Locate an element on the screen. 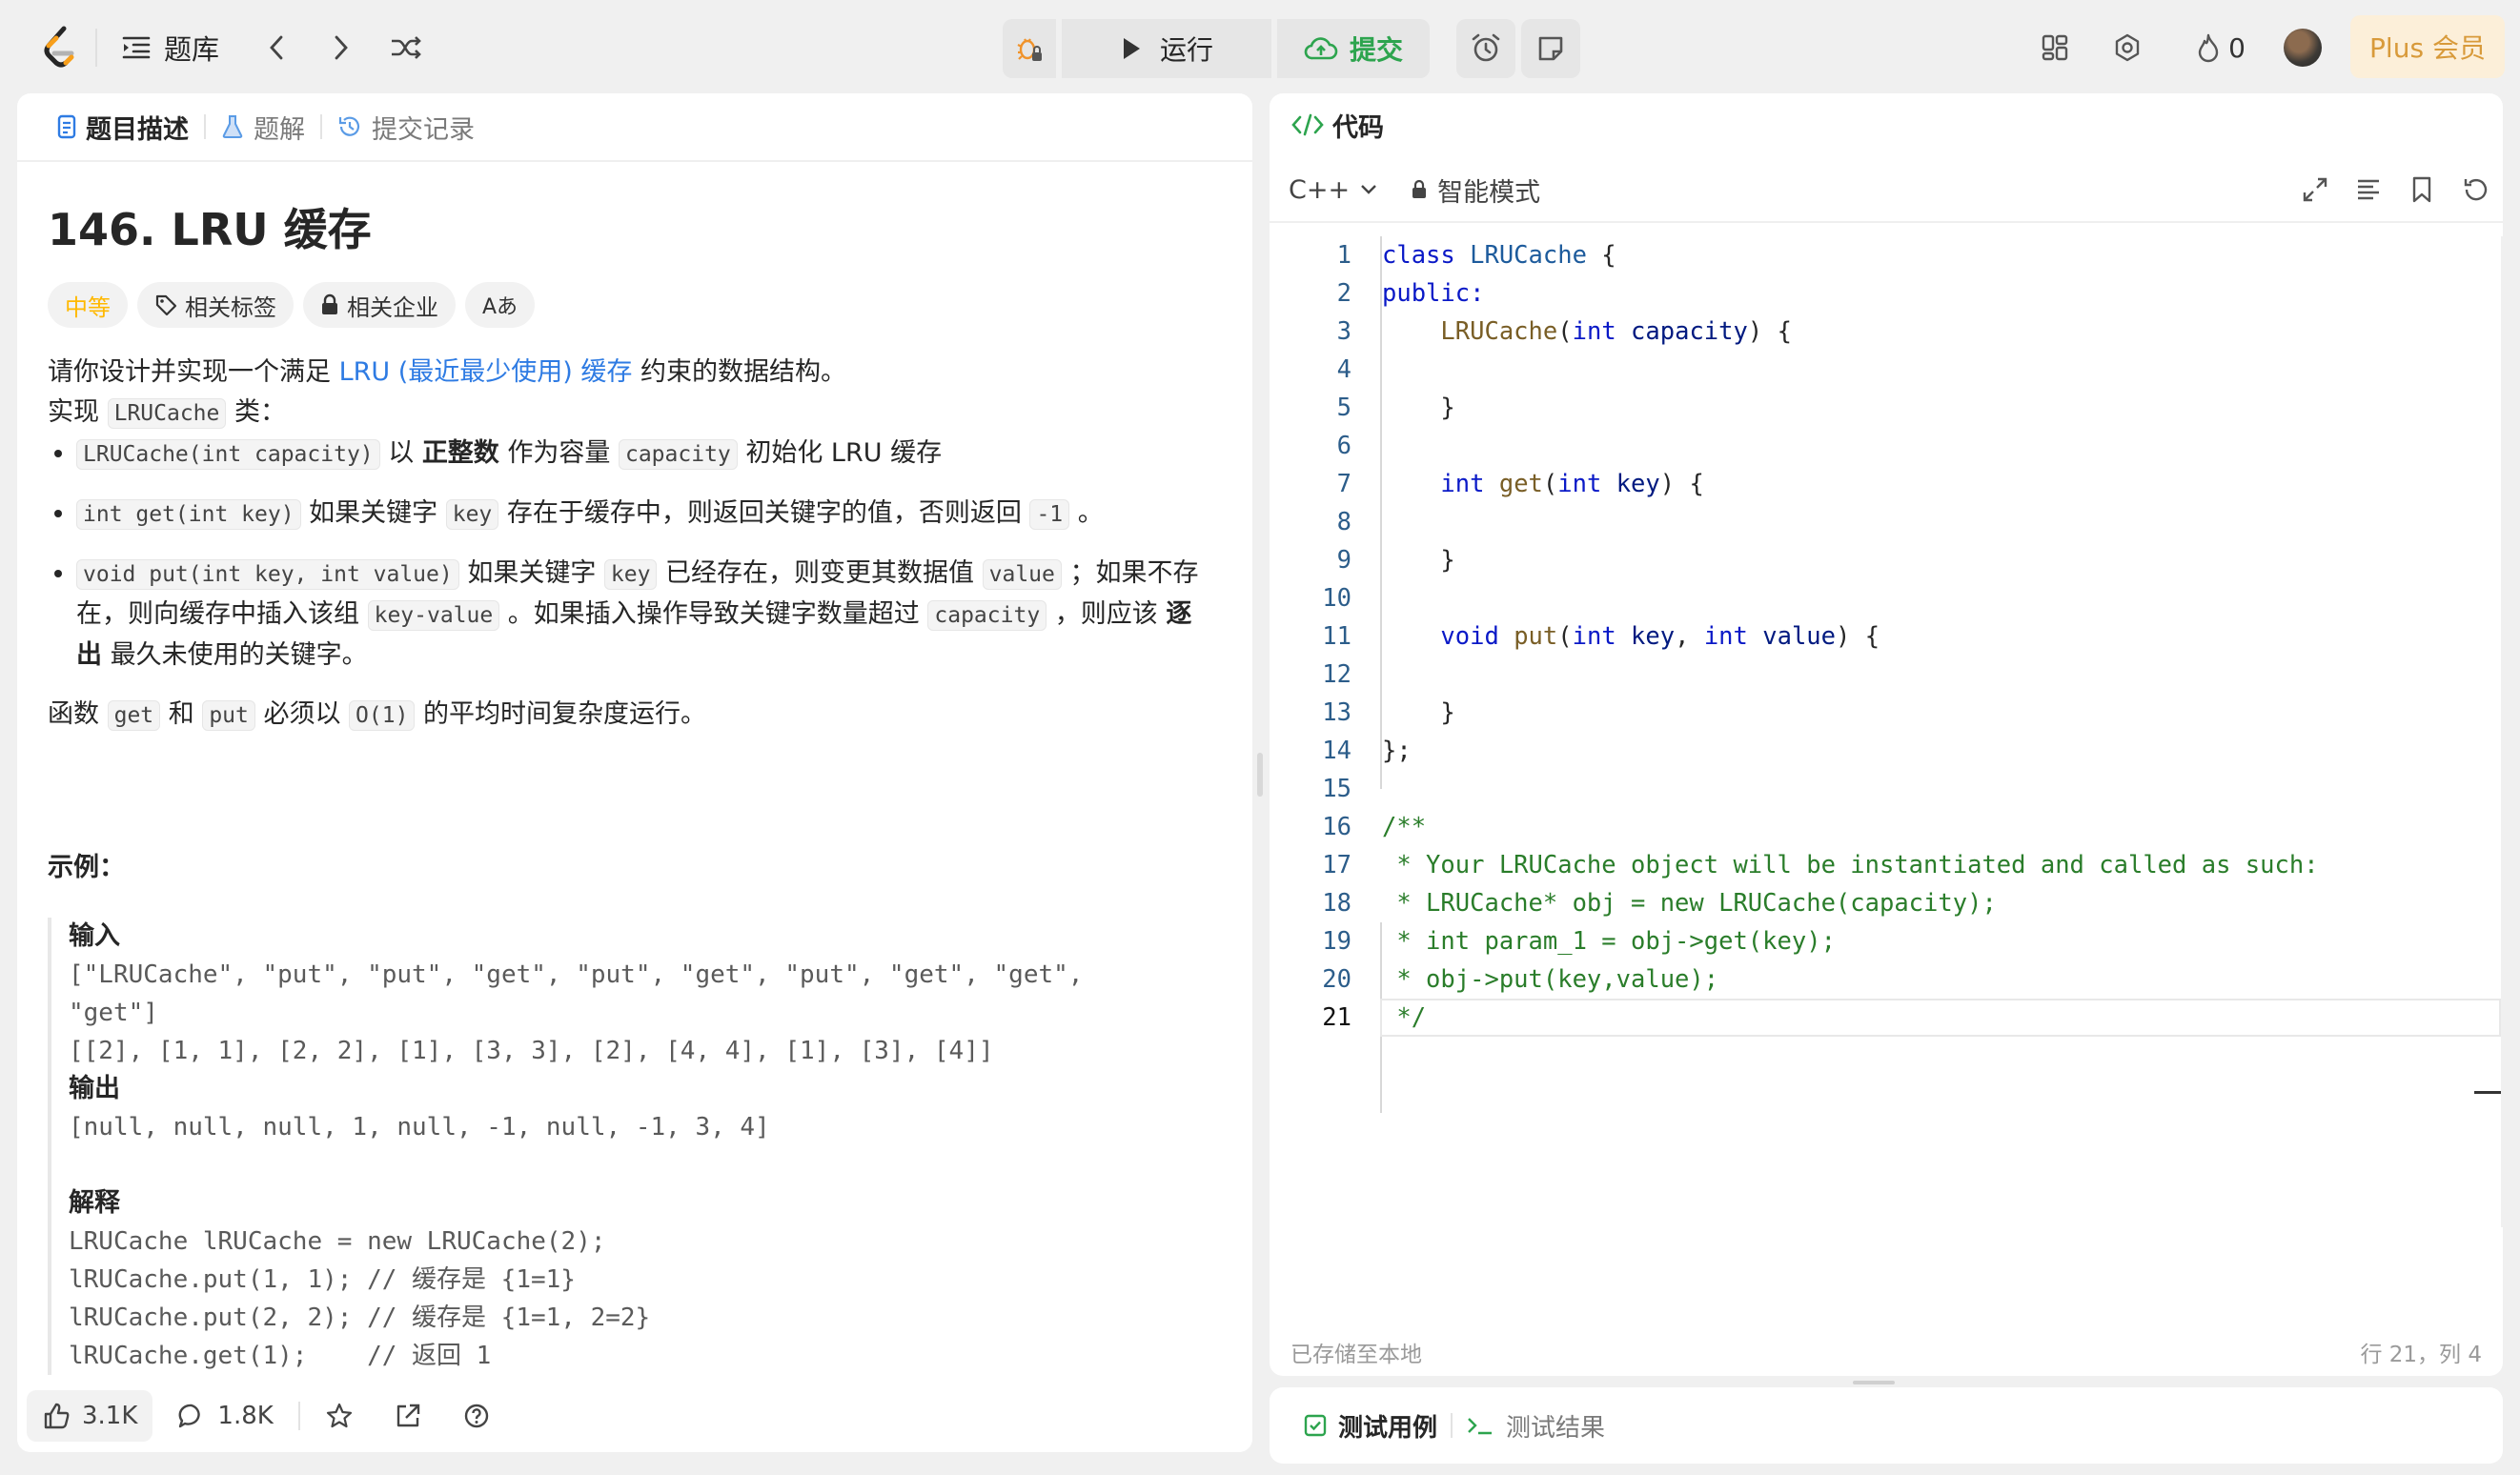 Image resolution: width=2520 pixels, height=1475 pixels. chevron-left-icon is located at coordinates (276, 48).